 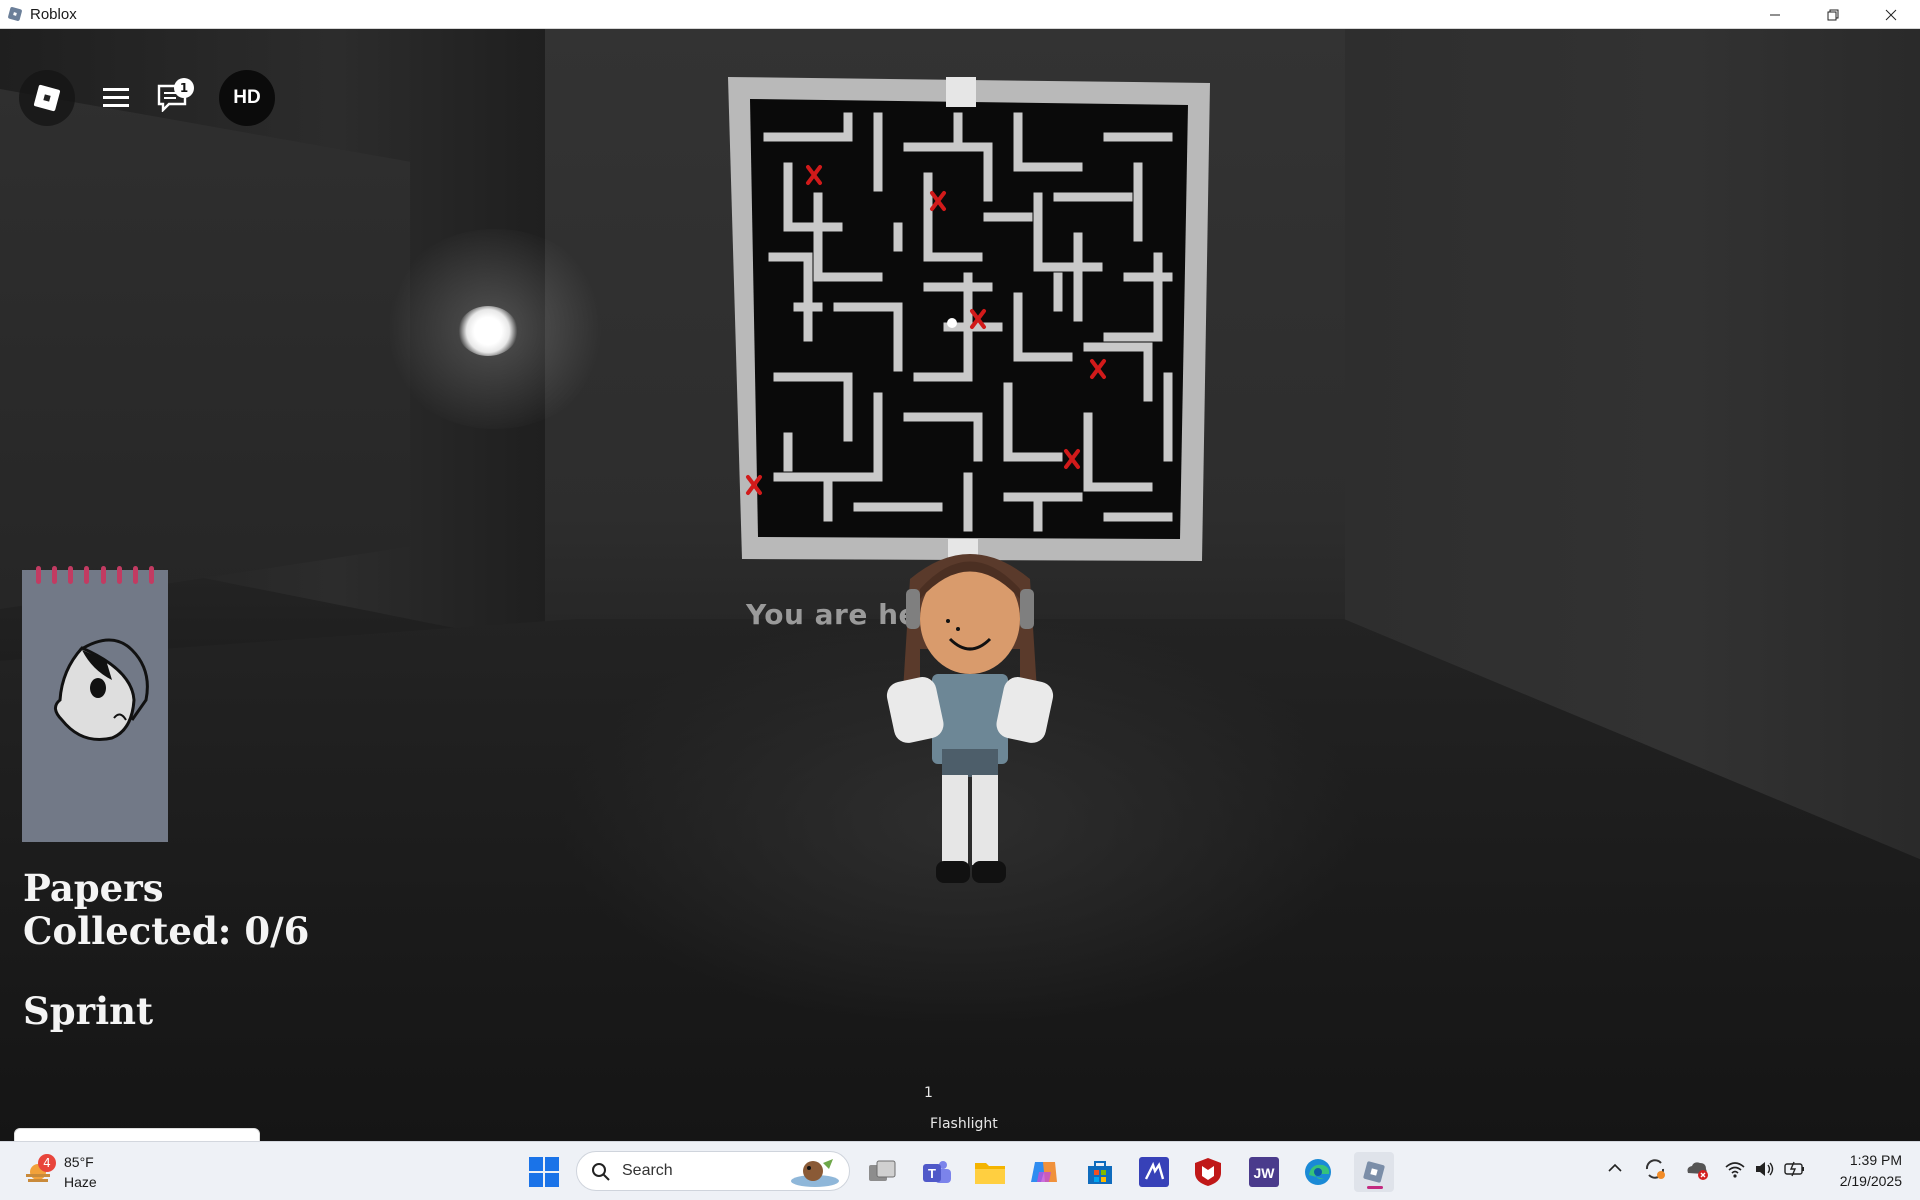 What do you see at coordinates (88, 1011) in the screenshot?
I see `sprint-label: Sprint` at bounding box center [88, 1011].